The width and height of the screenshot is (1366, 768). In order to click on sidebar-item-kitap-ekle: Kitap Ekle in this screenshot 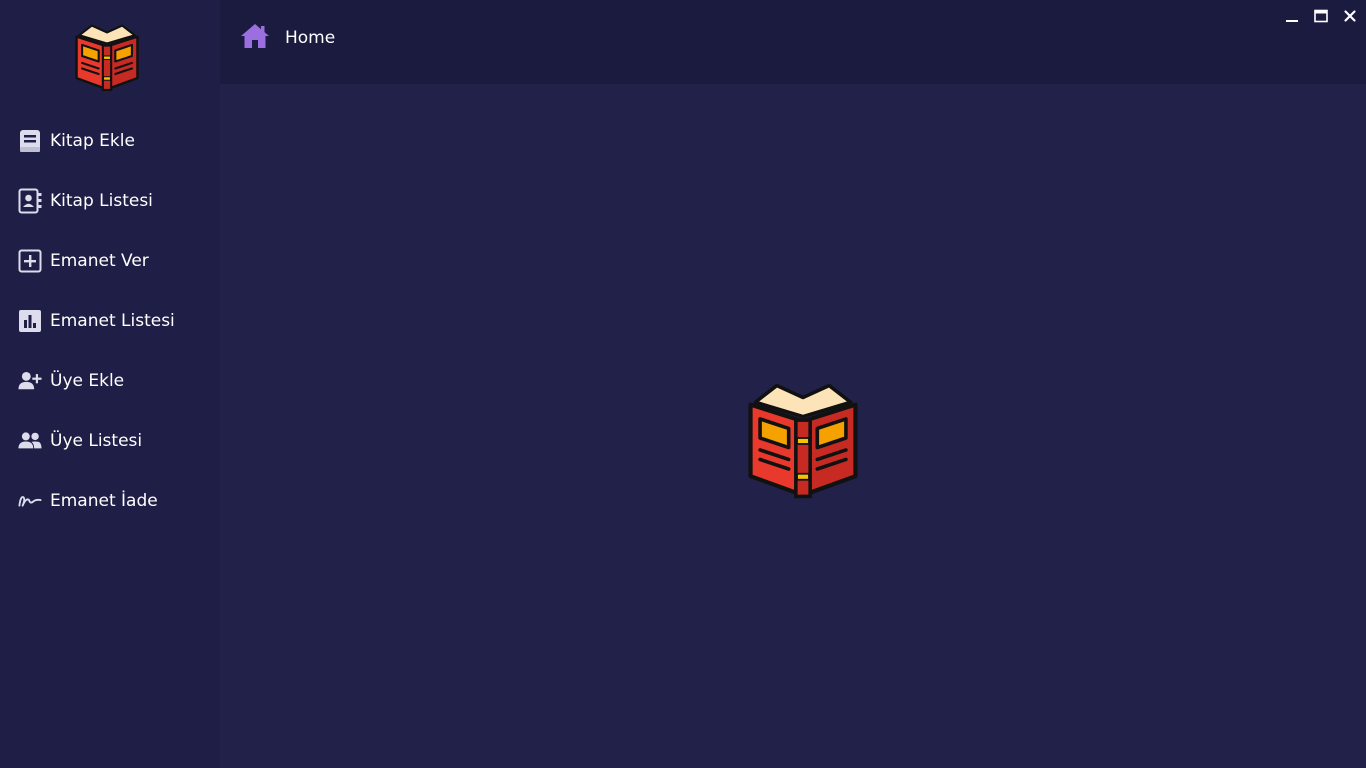, I will do `click(110, 141)`.